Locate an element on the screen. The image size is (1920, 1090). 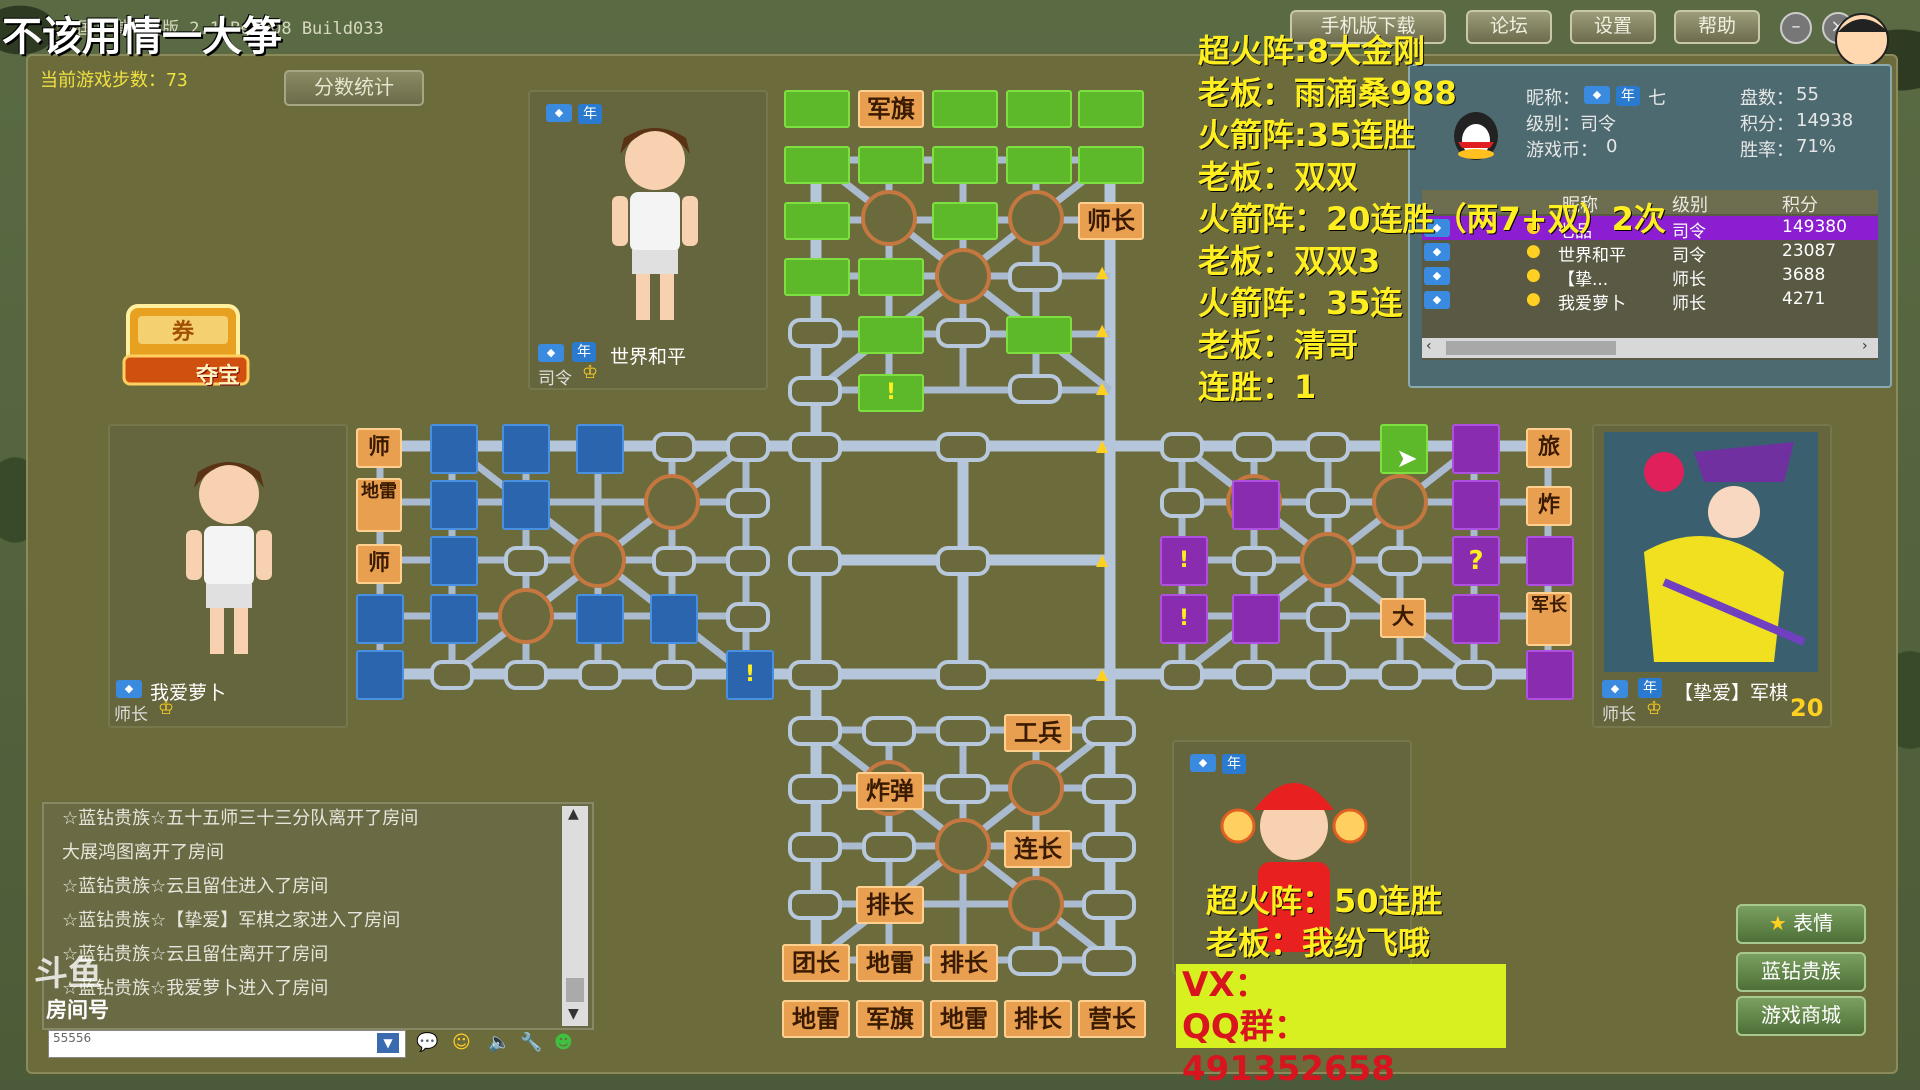
overlay-qq: QQ群：491352658 is located at coordinates (1341, 1047).